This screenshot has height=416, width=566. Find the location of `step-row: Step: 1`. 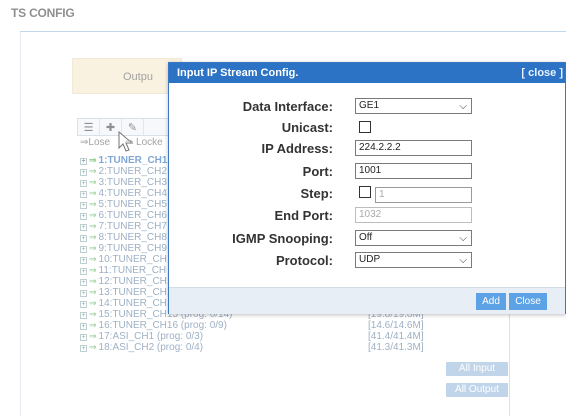

step-row: Step: 1 is located at coordinates (367, 194).